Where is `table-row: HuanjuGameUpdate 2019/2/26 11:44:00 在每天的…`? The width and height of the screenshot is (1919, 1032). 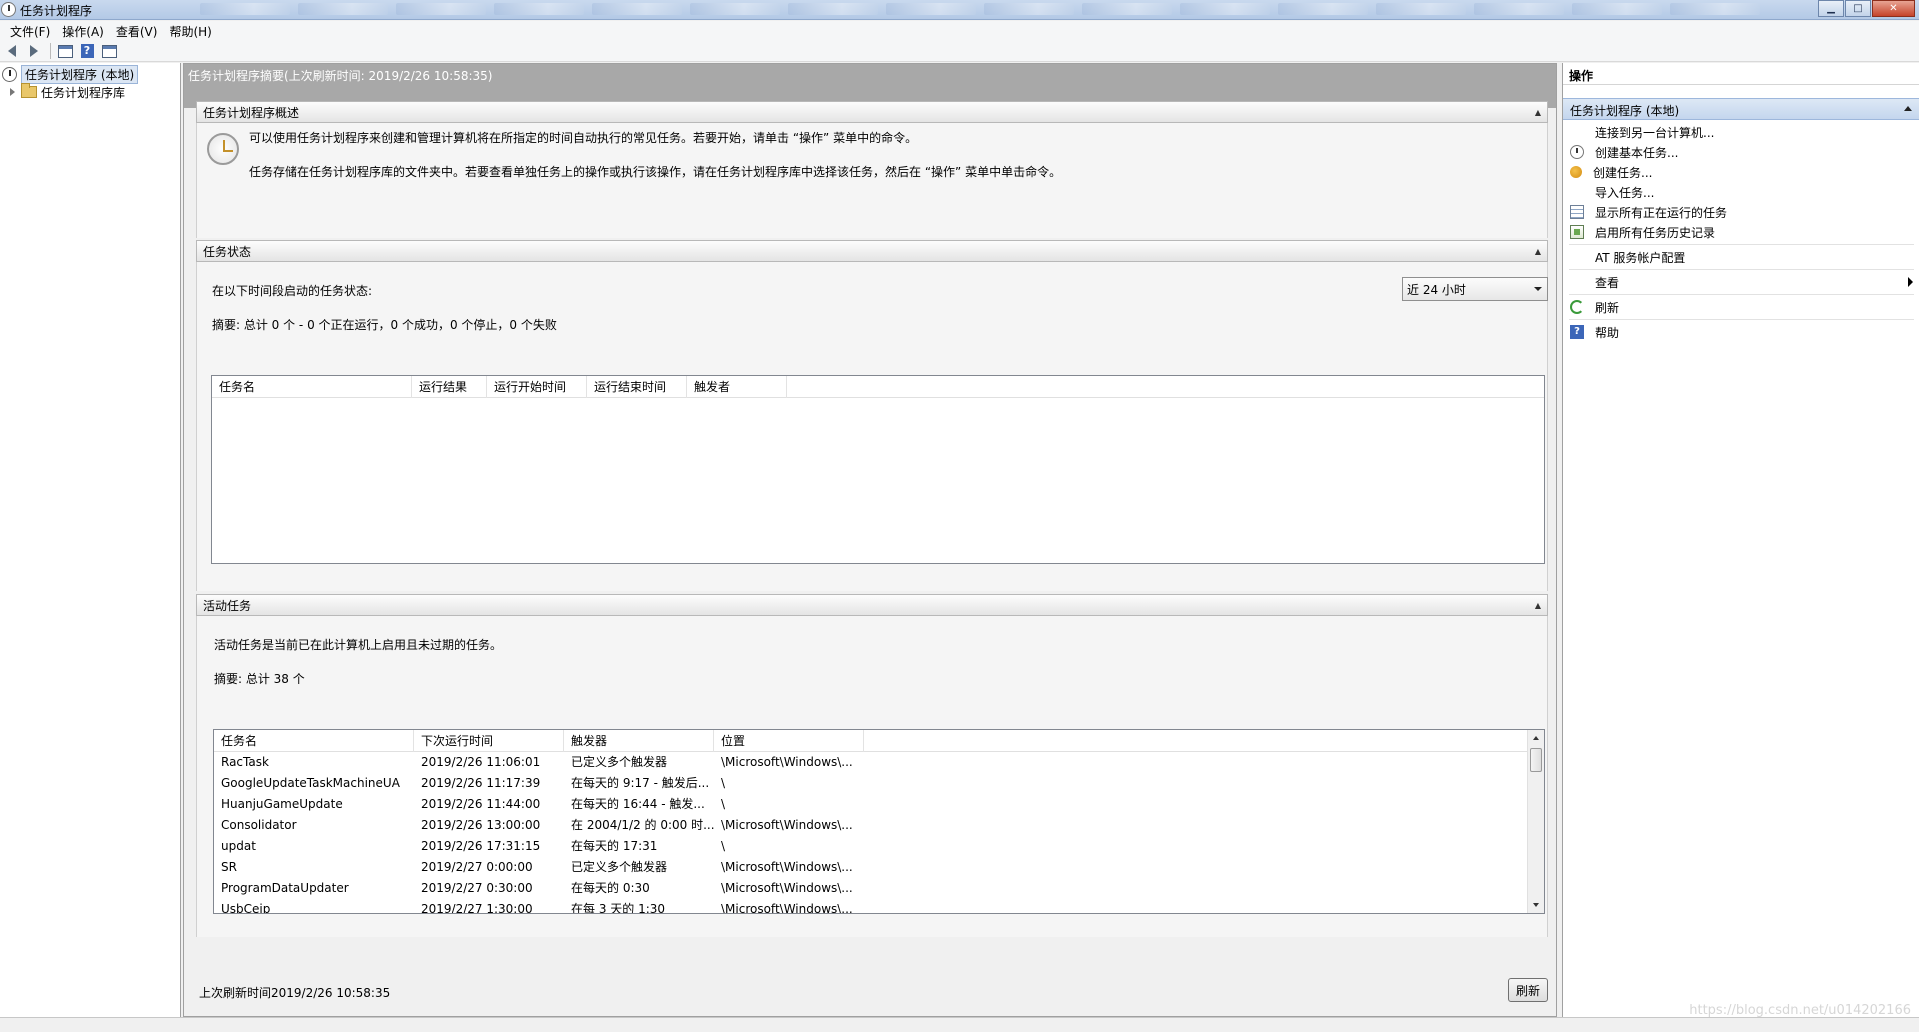
table-row: HuanjuGameUpdate 2019/2/26 11:44:00 在每天的… is located at coordinates (879, 804).